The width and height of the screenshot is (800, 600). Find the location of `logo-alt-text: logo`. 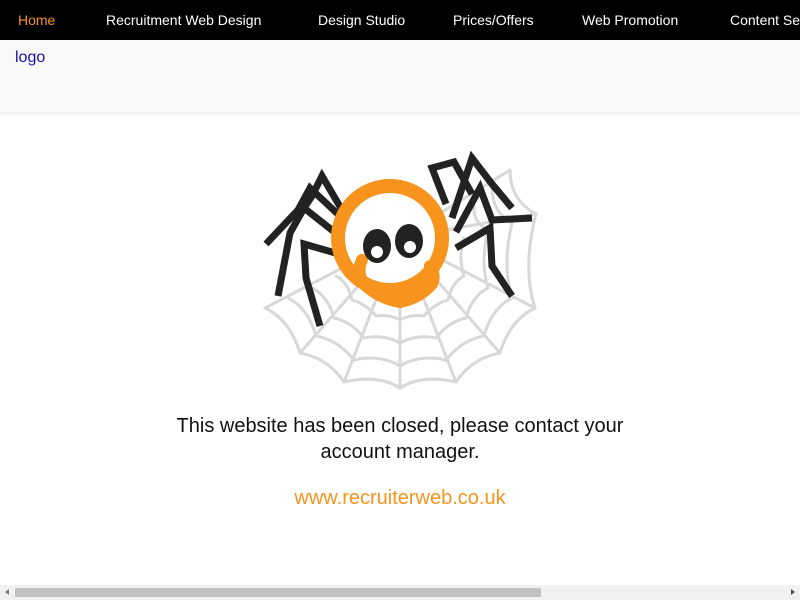

logo-alt-text: logo is located at coordinates (30, 57).